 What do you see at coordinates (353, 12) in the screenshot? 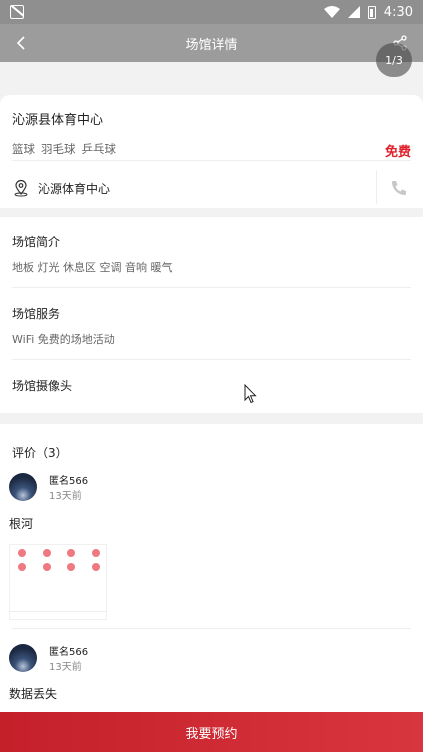
I see `signal-icon` at bounding box center [353, 12].